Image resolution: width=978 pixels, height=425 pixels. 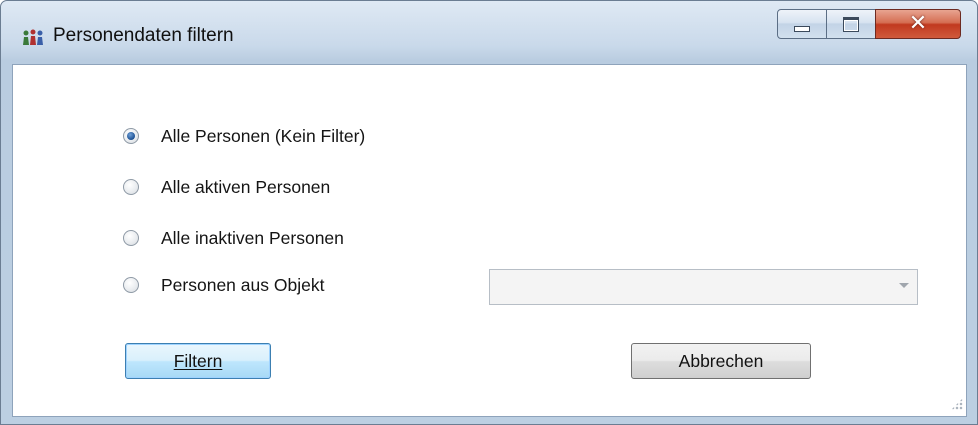 What do you see at coordinates (802, 29) in the screenshot?
I see `minimize-icon` at bounding box center [802, 29].